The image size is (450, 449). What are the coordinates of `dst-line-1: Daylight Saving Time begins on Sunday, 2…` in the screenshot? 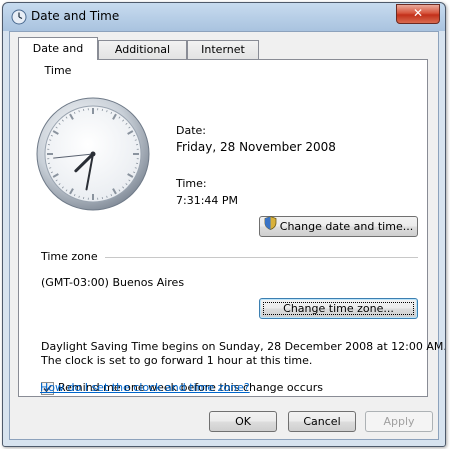 It's located at (243, 346).